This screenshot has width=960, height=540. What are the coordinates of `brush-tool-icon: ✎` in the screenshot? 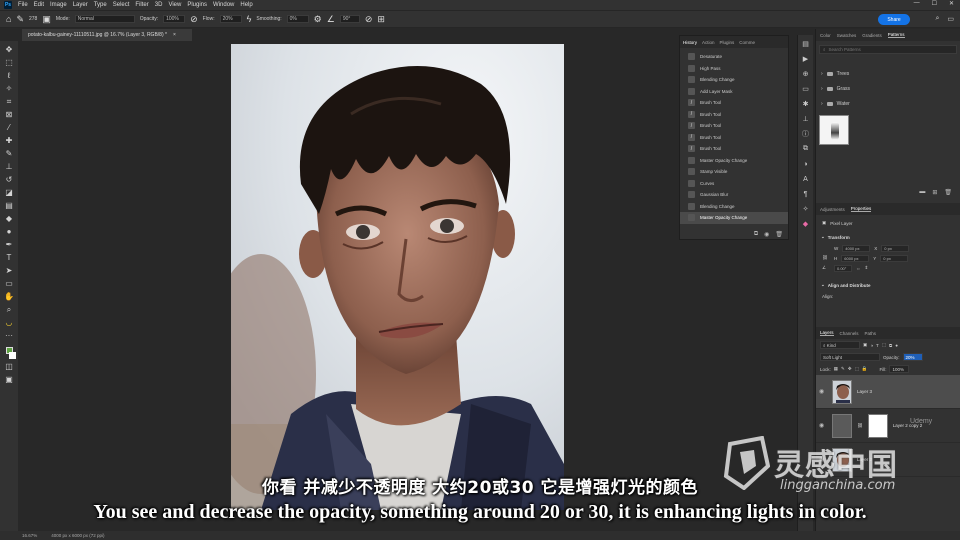 It's located at (9, 153).